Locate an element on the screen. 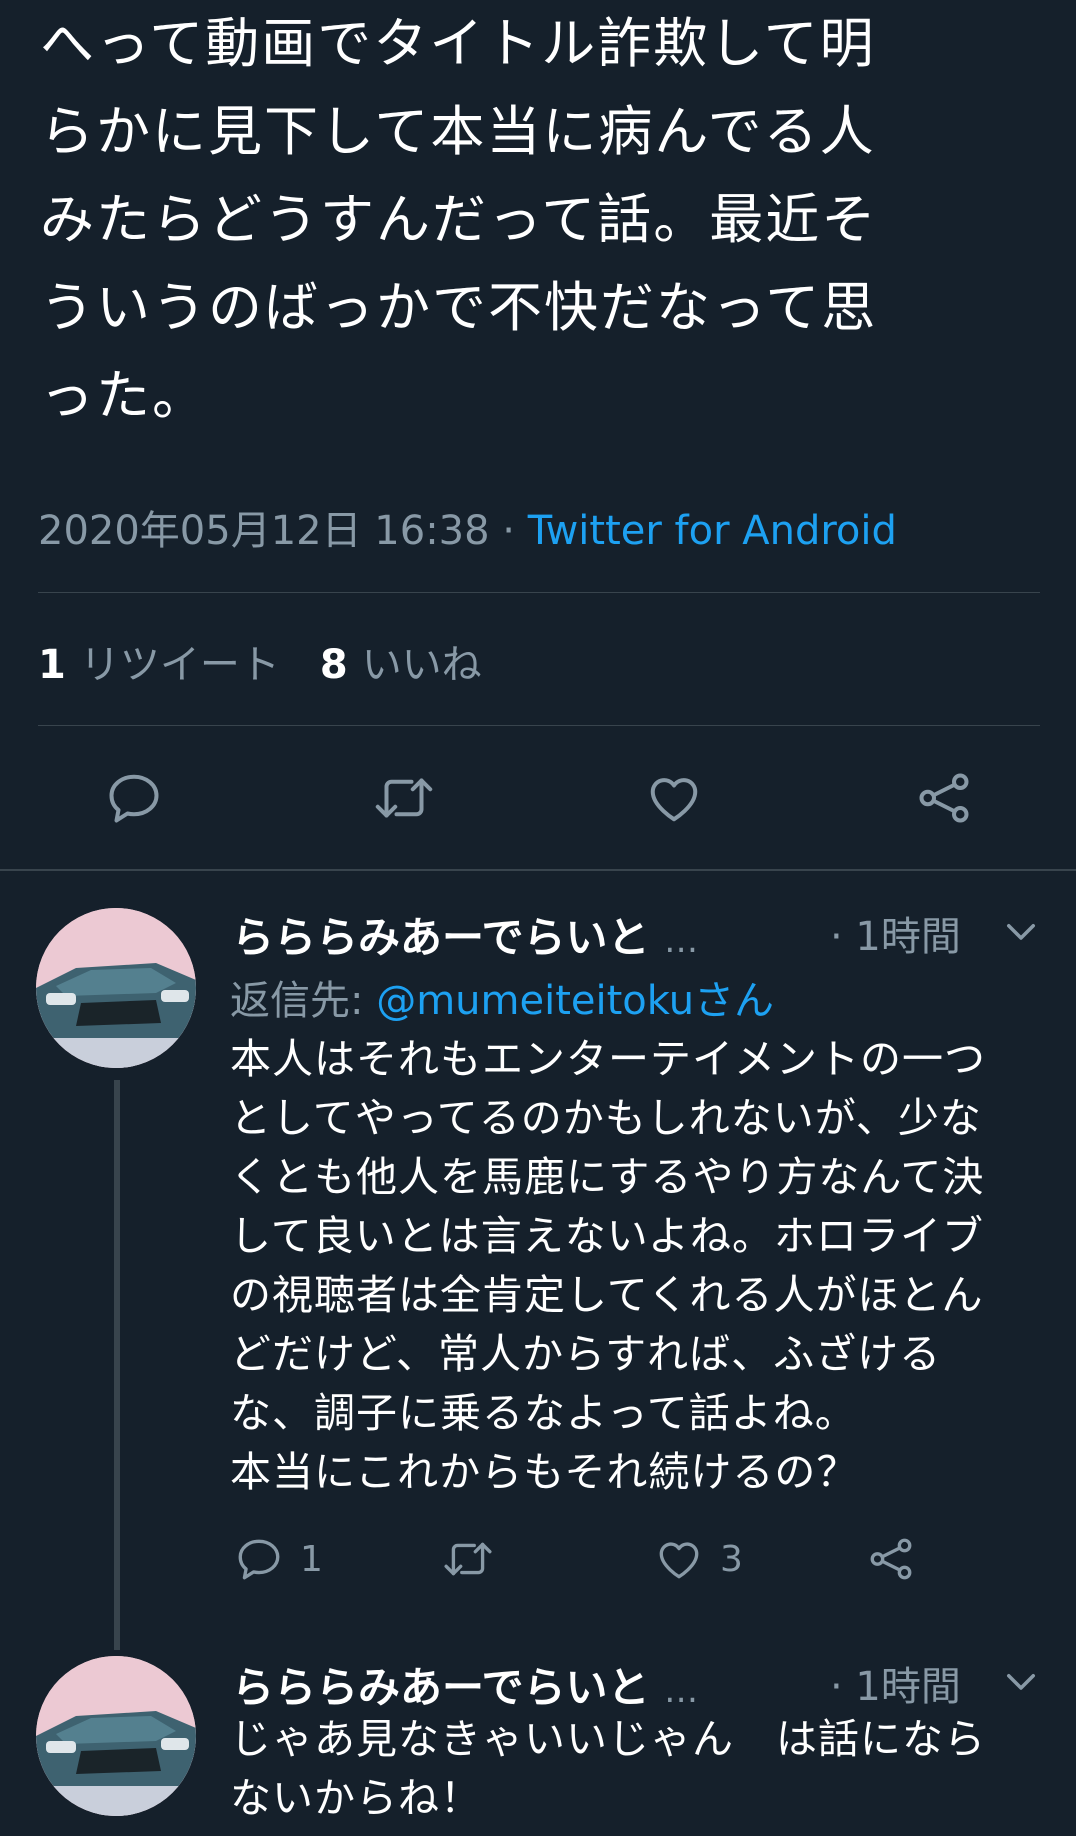 This screenshot has height=1836, width=1076. like-count: 8 is located at coordinates (333, 665).